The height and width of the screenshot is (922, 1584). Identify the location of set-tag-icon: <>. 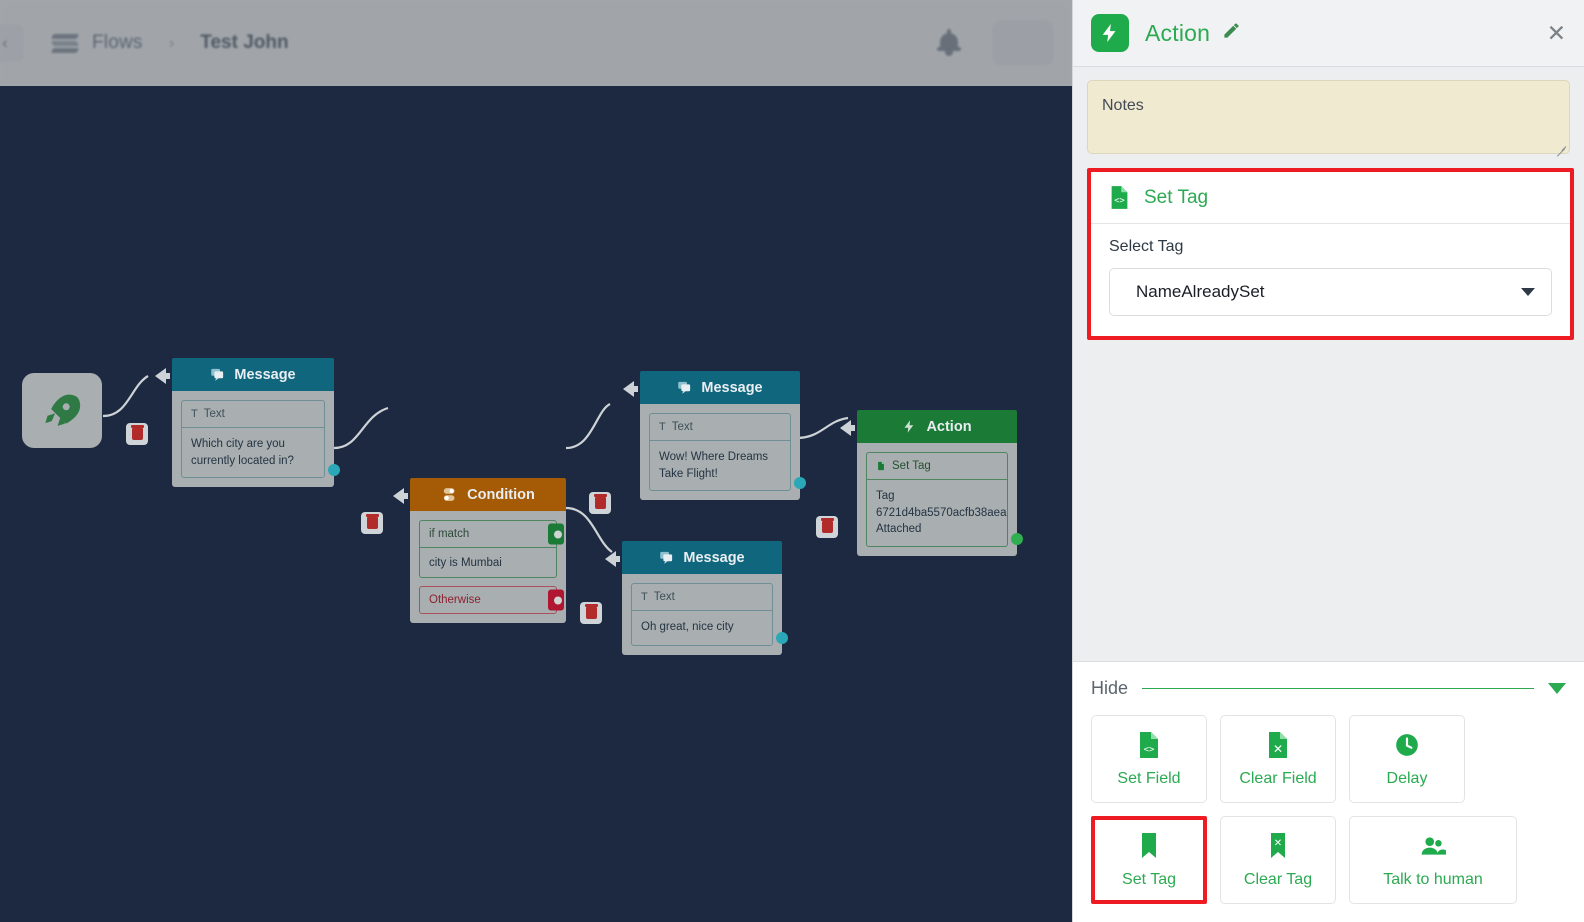
(1119, 197).